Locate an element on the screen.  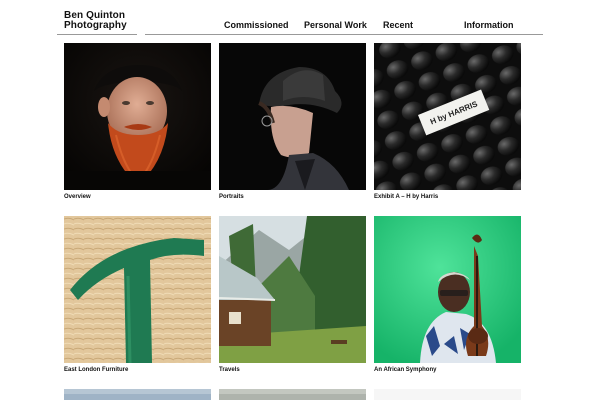
gallery-item-exhibit-a: H by HARRIS Exhibit A – H by Harris is located at coordinates (447, 121).